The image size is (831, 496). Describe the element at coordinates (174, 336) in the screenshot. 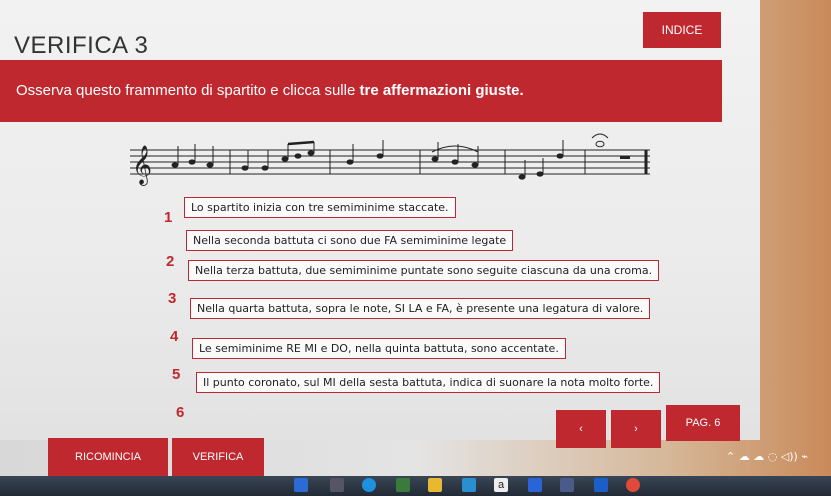

I see `question-number-4: 4` at that location.